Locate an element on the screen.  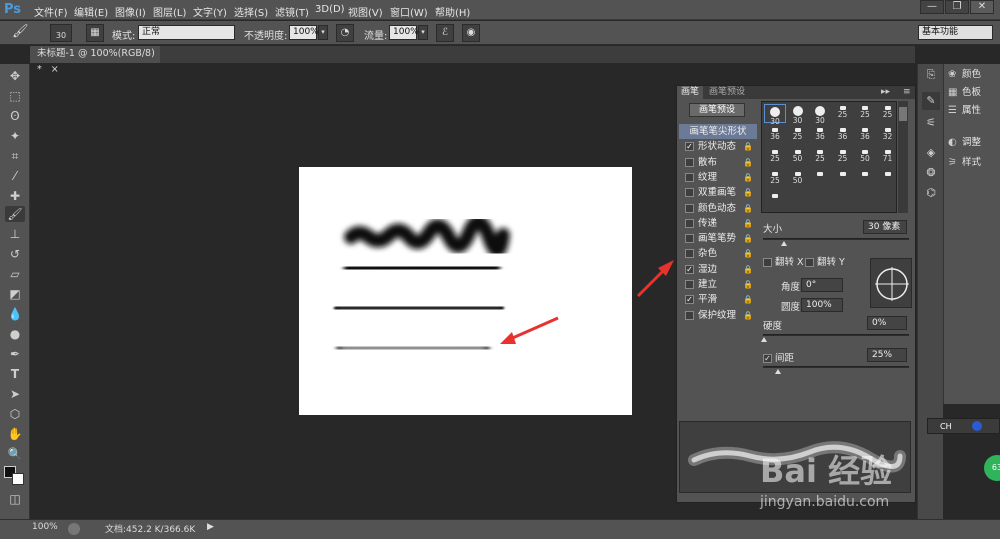
lasso-tool-icon: ʘ is located at coordinates (15, 116).